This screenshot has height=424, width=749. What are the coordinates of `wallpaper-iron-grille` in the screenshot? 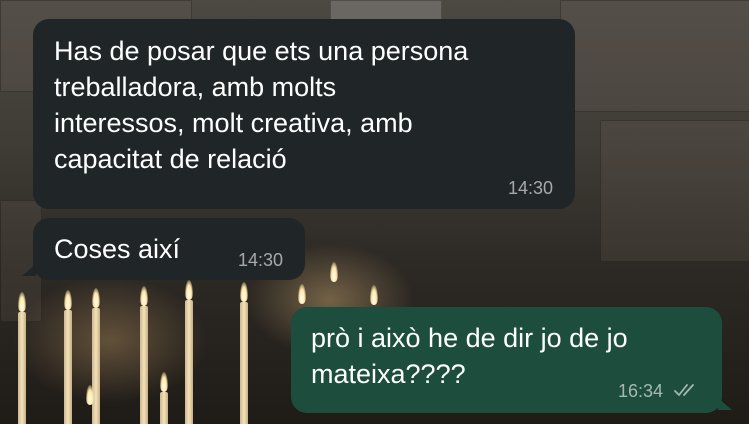 It's located at (386, 10).